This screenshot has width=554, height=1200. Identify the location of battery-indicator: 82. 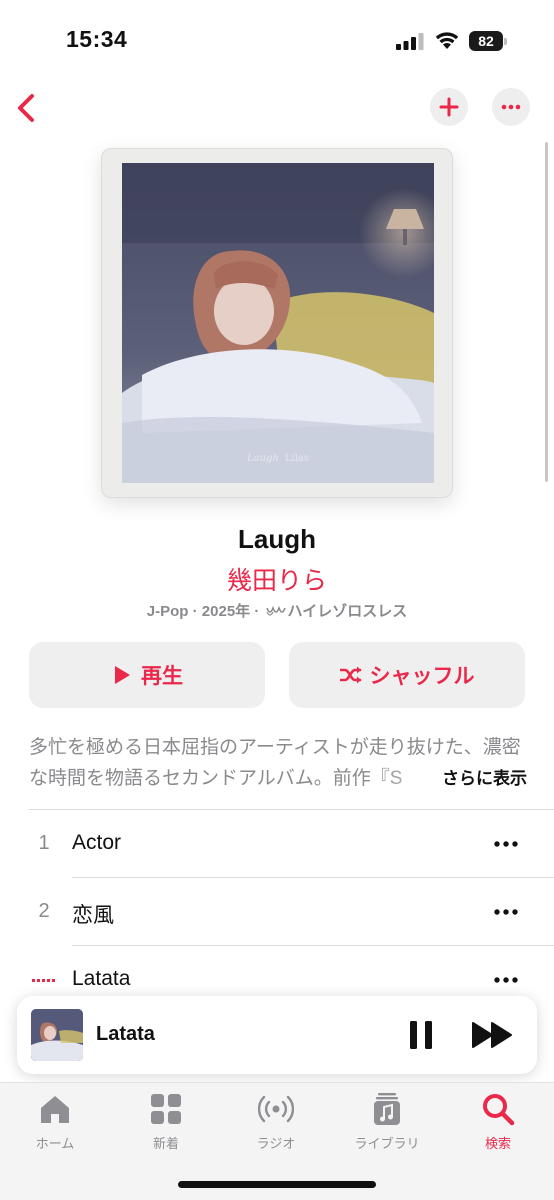
(488, 41).